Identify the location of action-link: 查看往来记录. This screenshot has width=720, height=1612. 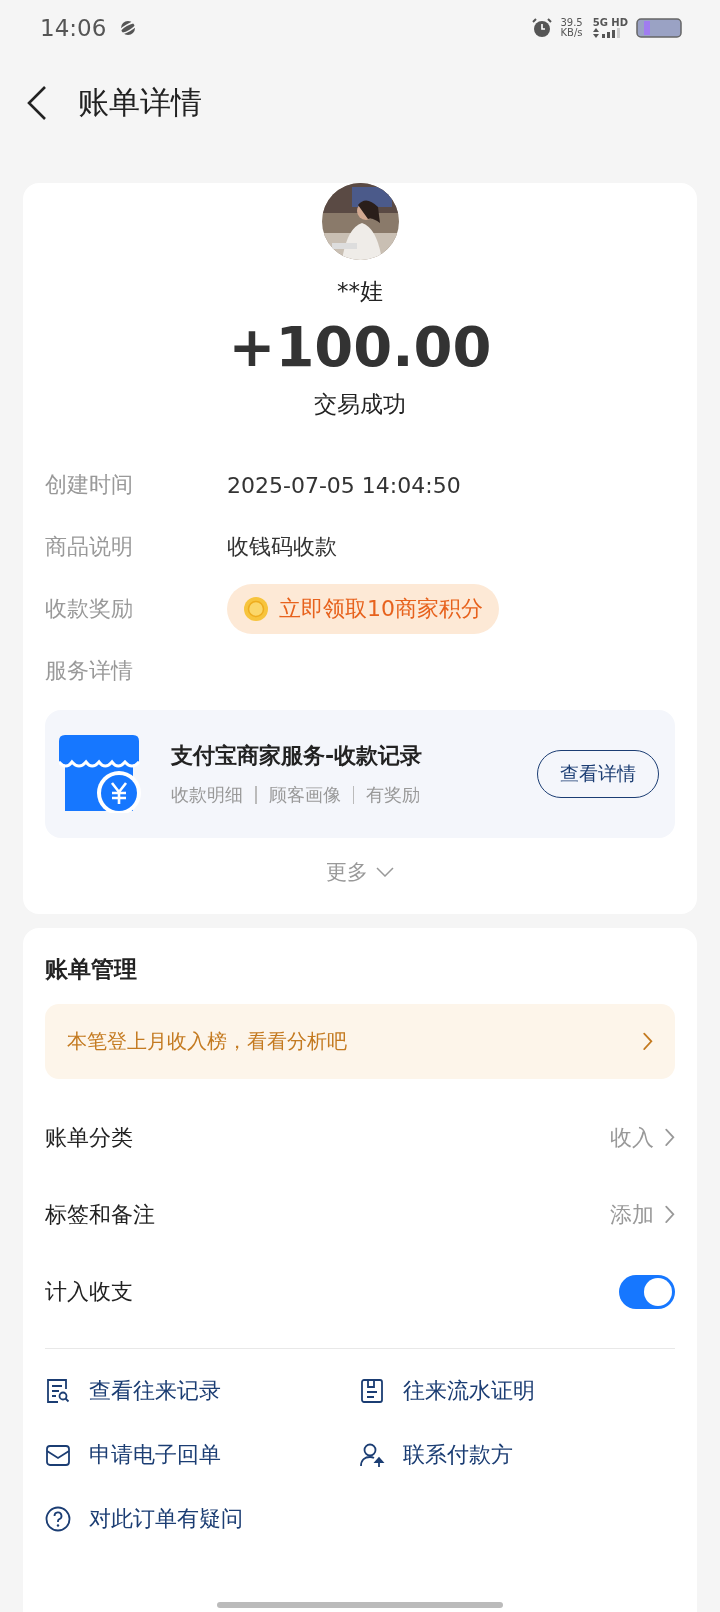
(155, 1391).